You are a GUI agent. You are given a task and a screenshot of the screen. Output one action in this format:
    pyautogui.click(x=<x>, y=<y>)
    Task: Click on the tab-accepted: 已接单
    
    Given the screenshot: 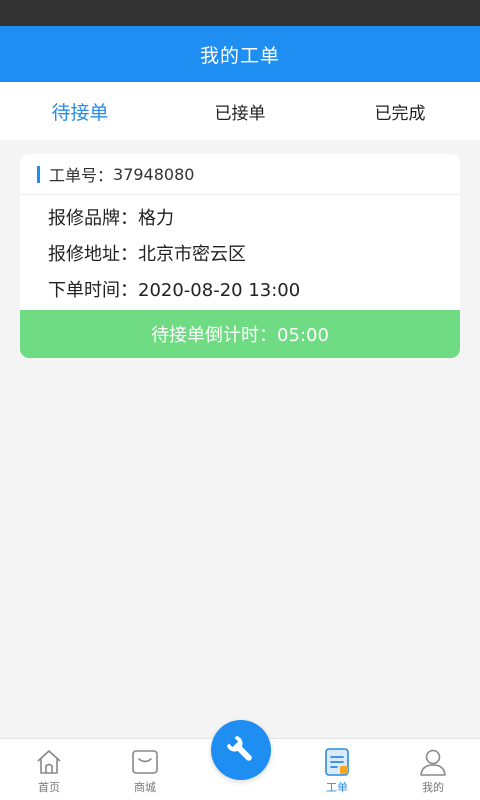 What is the action you would take?
    pyautogui.click(x=240, y=111)
    